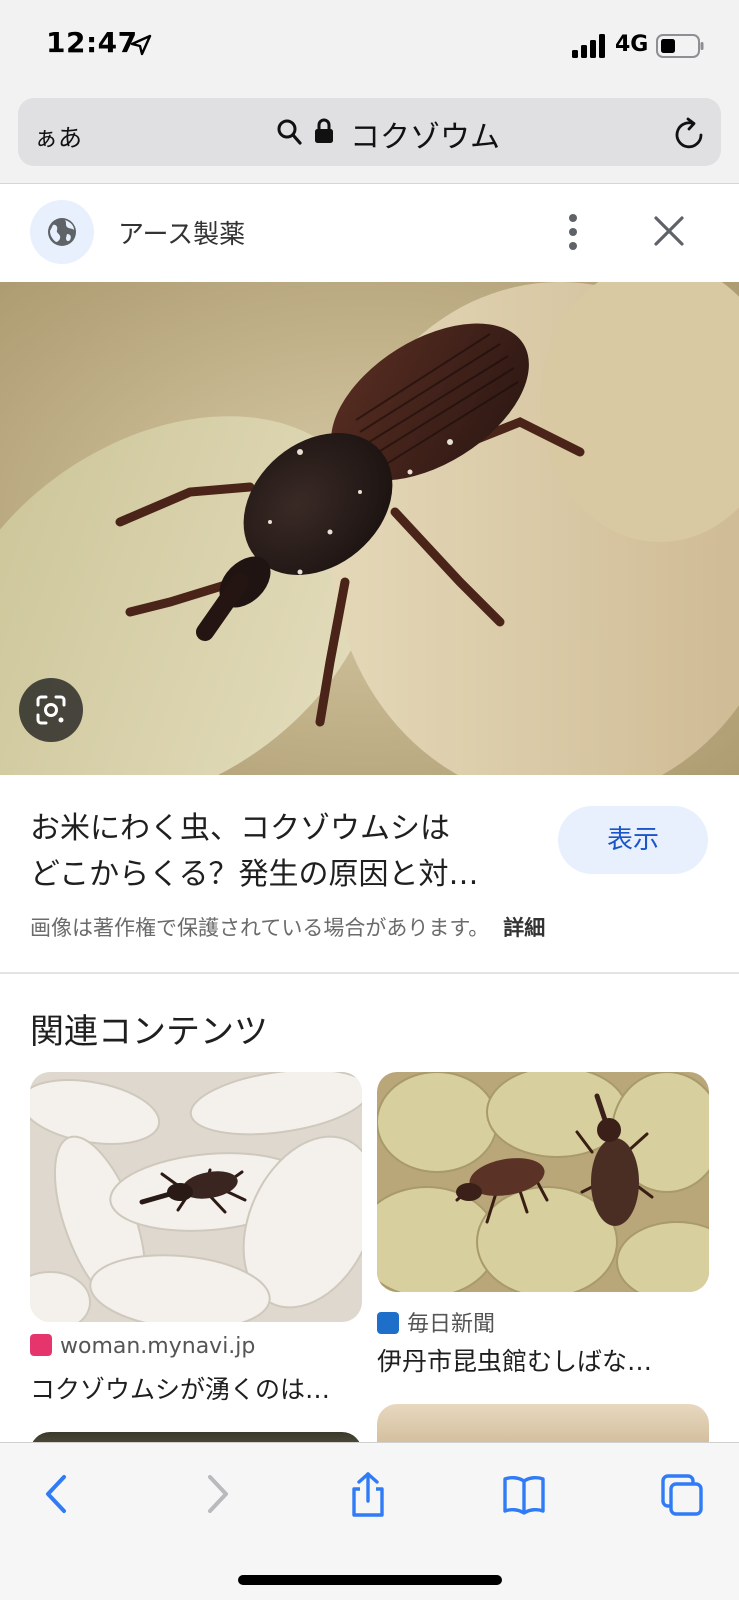 Image resolution: width=739 pixels, height=1600 pixels. What do you see at coordinates (324, 130) in the screenshot?
I see `lock-icon` at bounding box center [324, 130].